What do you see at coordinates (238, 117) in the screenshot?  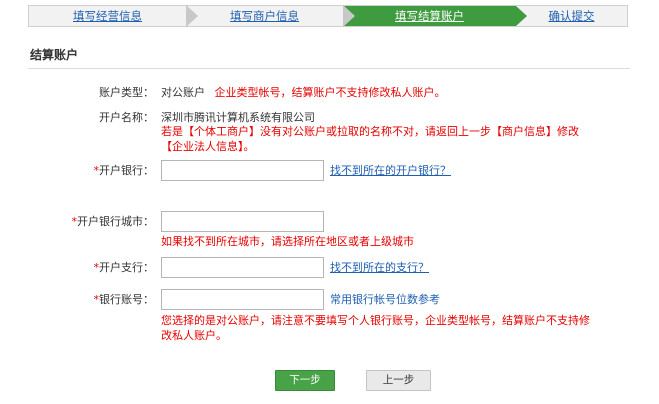 I see `account-name-value: 深圳市腾讯计算机系统有限公司` at bounding box center [238, 117].